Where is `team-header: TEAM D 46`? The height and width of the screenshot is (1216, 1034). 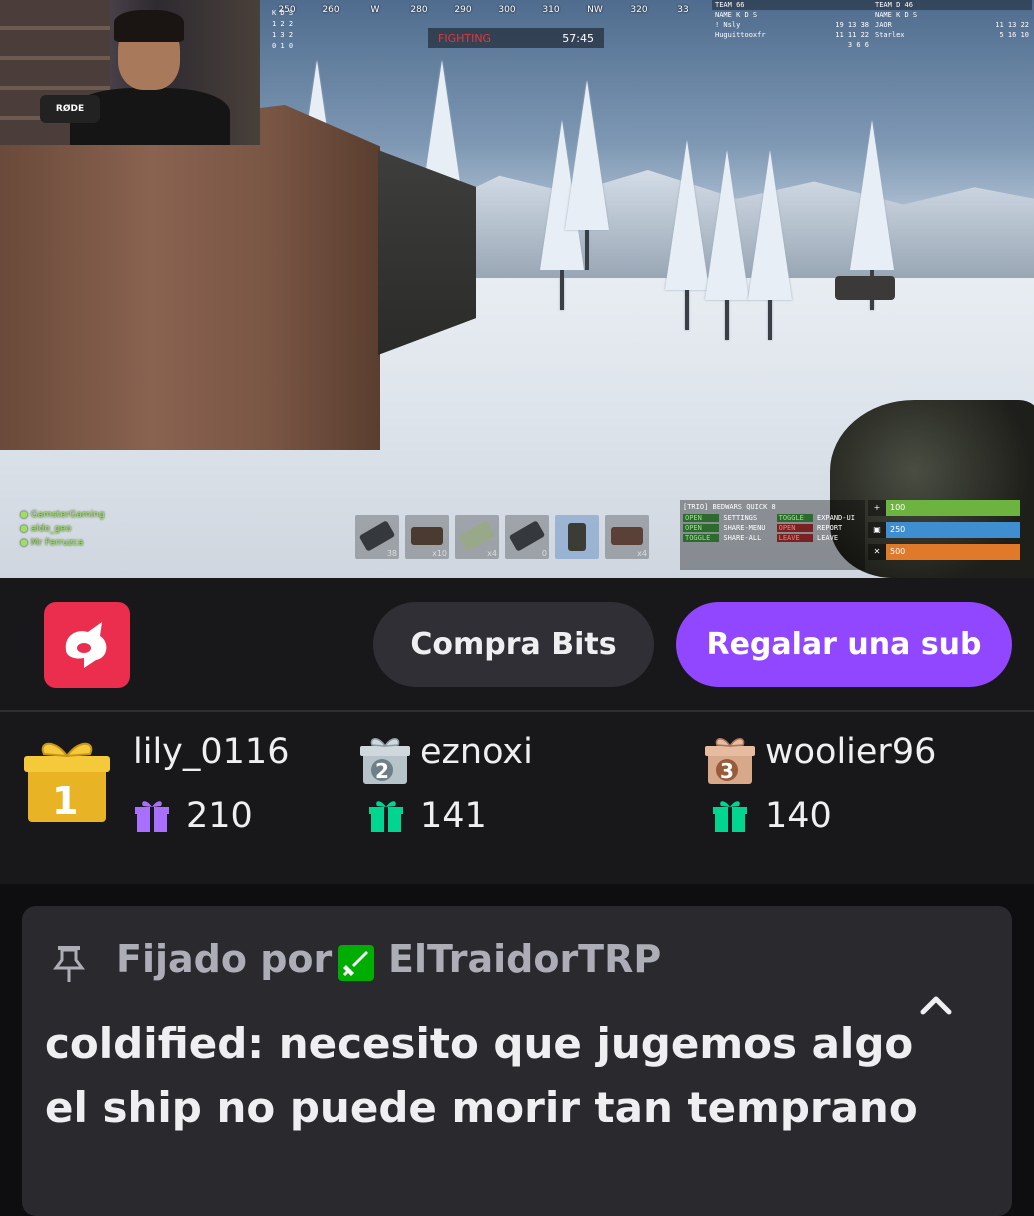
team-header: TEAM D 46 is located at coordinates (952, 5).